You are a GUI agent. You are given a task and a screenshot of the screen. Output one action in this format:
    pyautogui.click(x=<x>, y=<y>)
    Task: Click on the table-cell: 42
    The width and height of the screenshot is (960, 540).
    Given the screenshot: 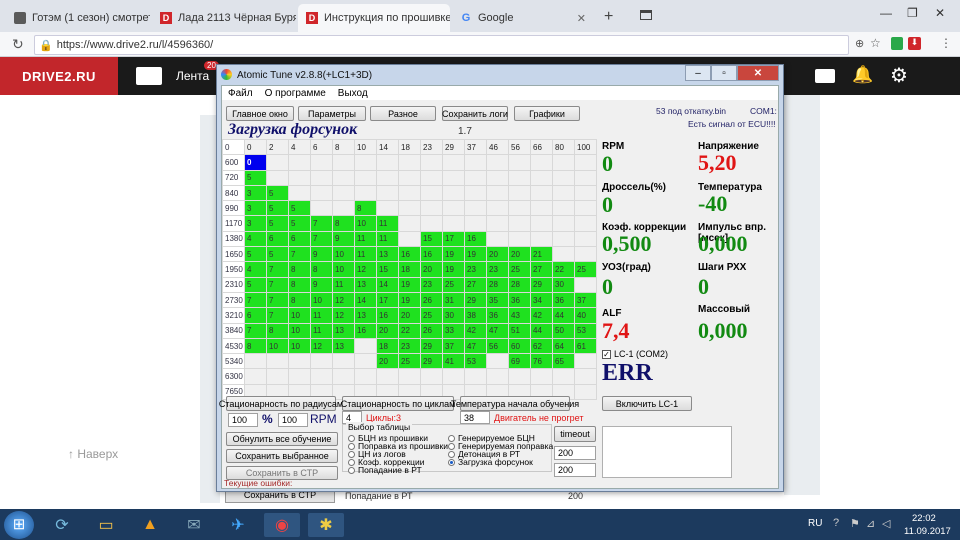 What is the action you would take?
    pyautogui.click(x=541, y=315)
    